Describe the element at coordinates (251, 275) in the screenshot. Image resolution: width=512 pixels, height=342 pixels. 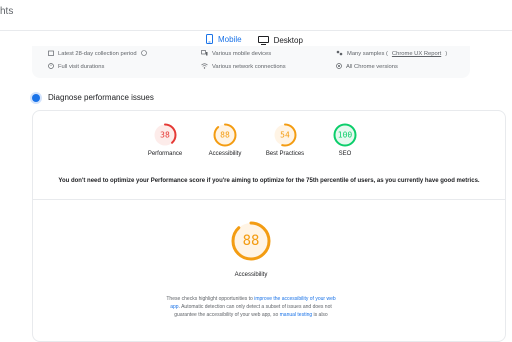
I see `focus-gauge-label: Accessibility` at that location.